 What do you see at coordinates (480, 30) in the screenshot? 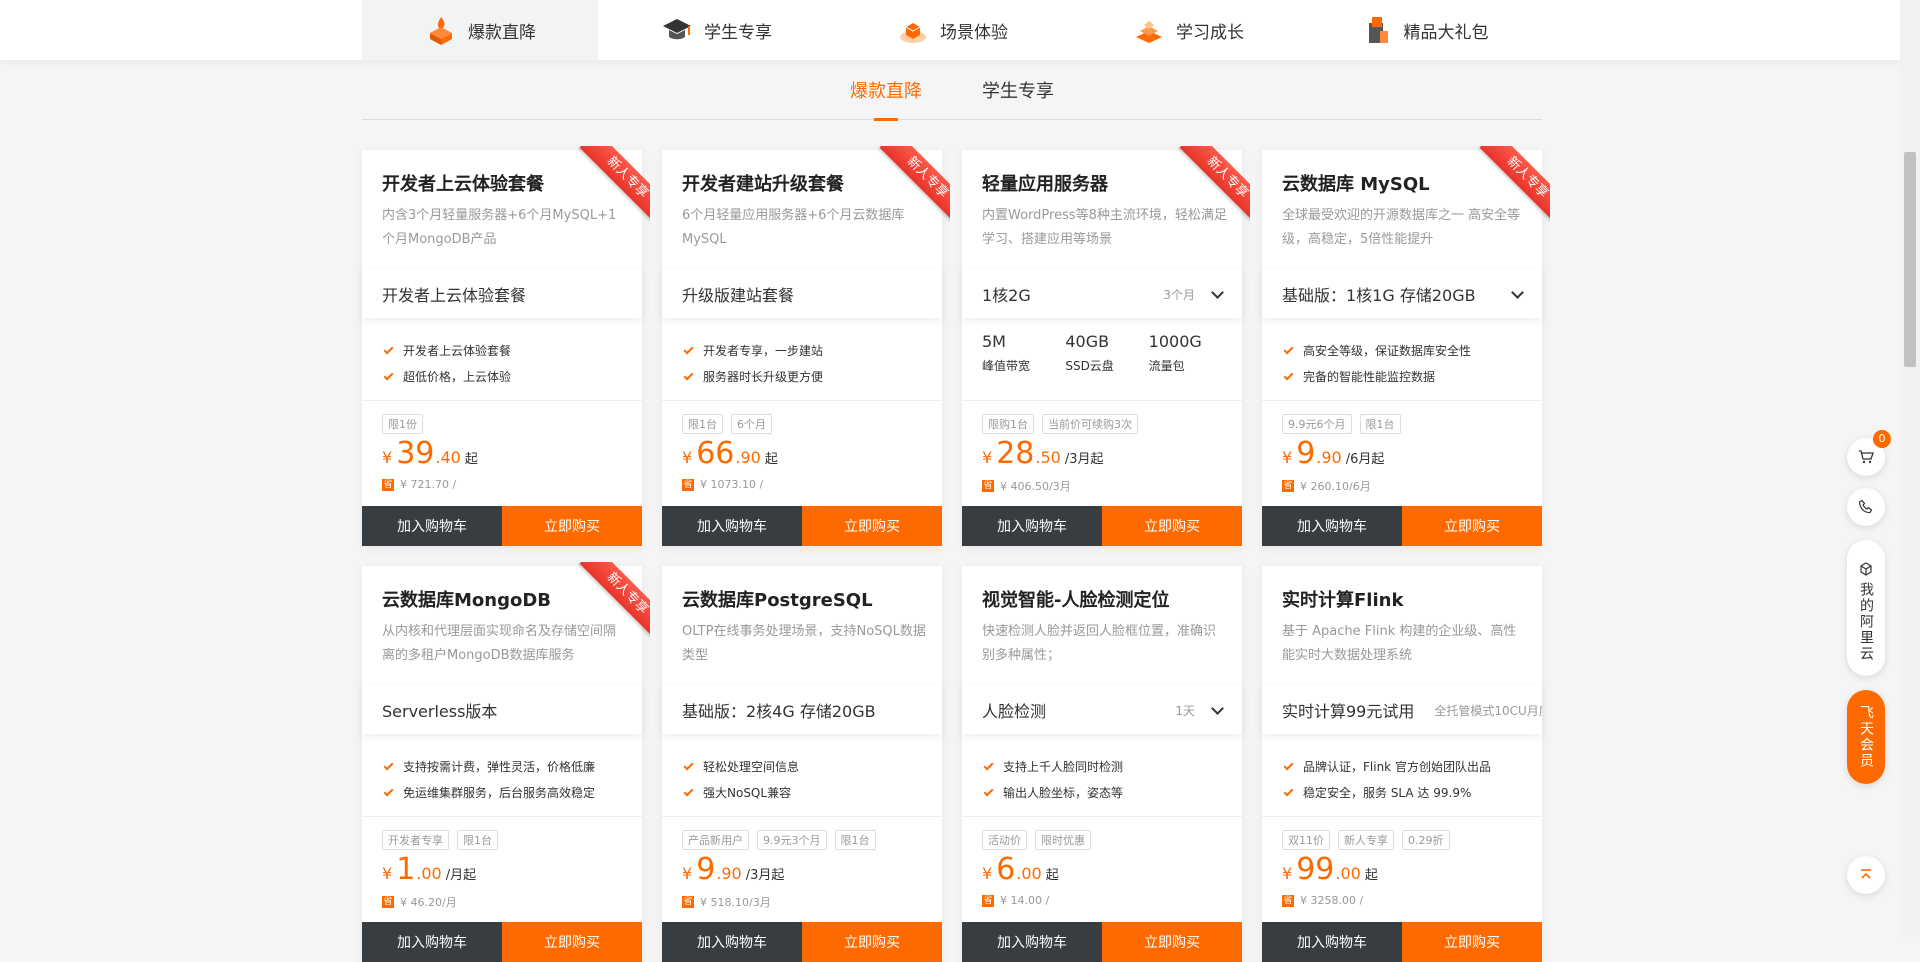
I see `category-tab-0: 爆款直降` at bounding box center [480, 30].